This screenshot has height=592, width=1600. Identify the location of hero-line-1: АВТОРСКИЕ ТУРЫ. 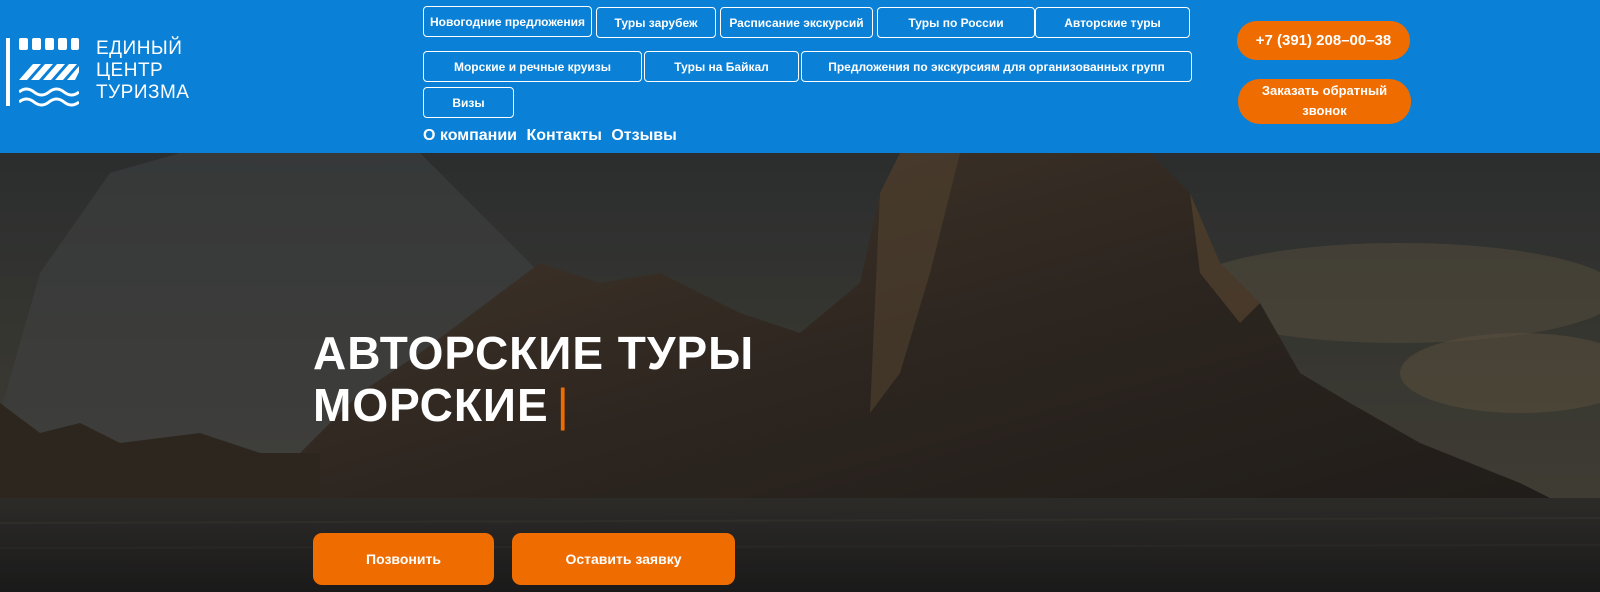
(534, 353).